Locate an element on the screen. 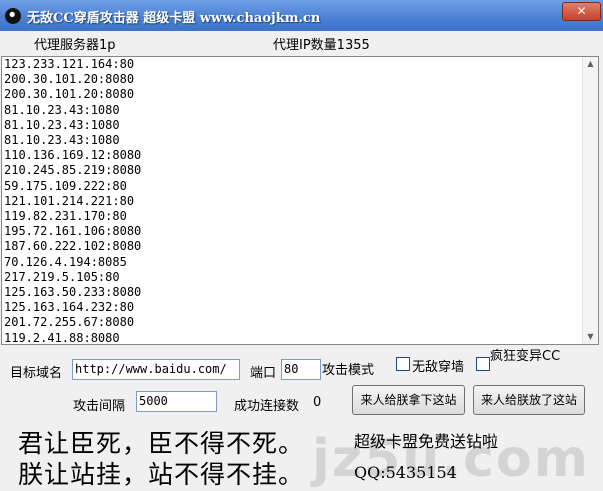 This screenshot has width=603, height=491. proxy-list-item: 210.245.85.219:8080 is located at coordinates (293, 170).